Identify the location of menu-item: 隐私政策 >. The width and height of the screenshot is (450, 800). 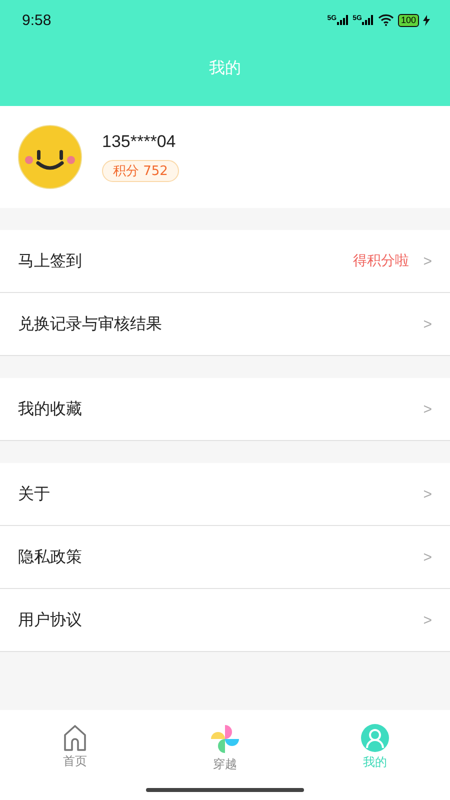
(225, 557).